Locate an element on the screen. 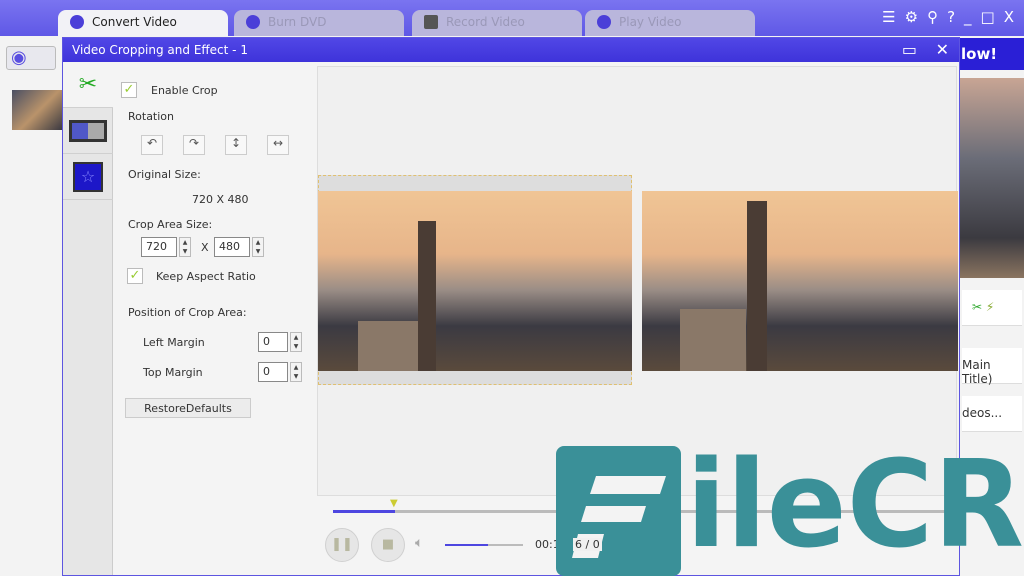  crop-x-label: X is located at coordinates (205, 247).